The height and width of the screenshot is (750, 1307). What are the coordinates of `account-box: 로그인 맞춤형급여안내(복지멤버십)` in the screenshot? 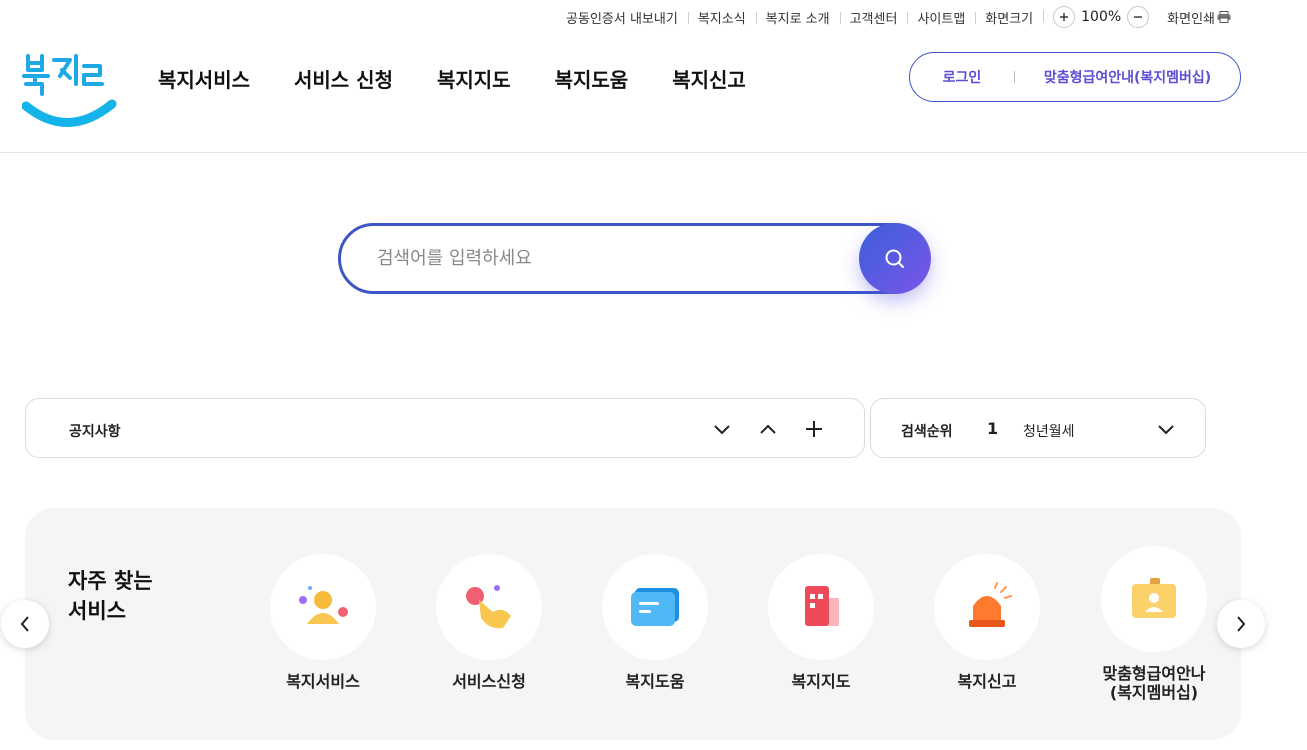 It's located at (1075, 77).